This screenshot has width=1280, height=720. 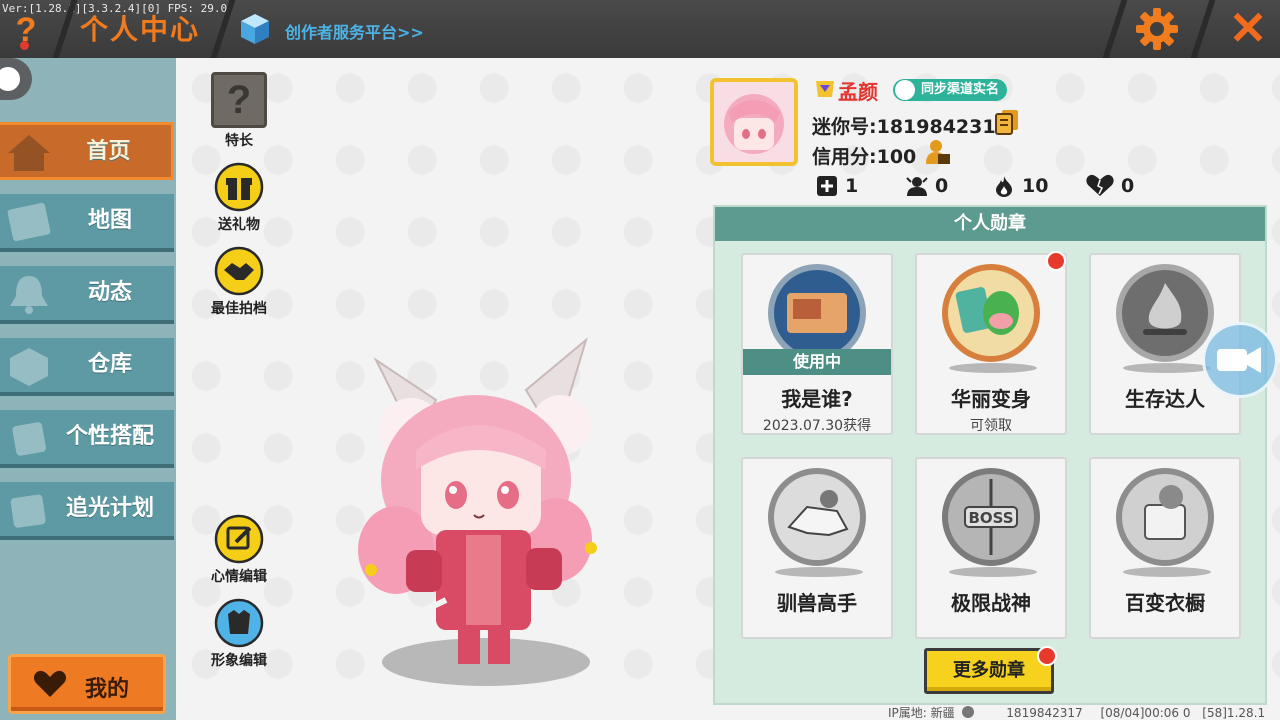 What do you see at coordinates (239, 539) in the screenshot?
I see `edit-icon` at bounding box center [239, 539].